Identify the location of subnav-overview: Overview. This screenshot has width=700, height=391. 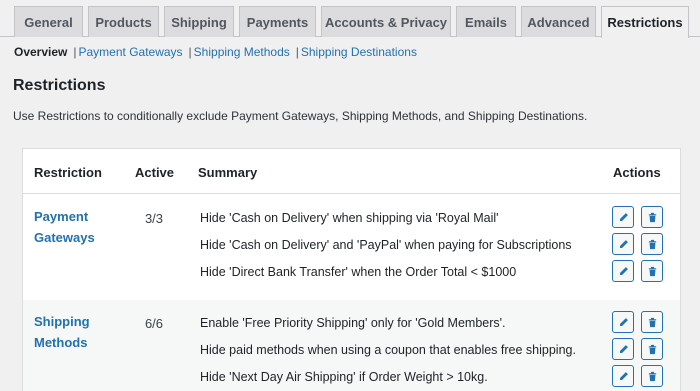
(40, 52).